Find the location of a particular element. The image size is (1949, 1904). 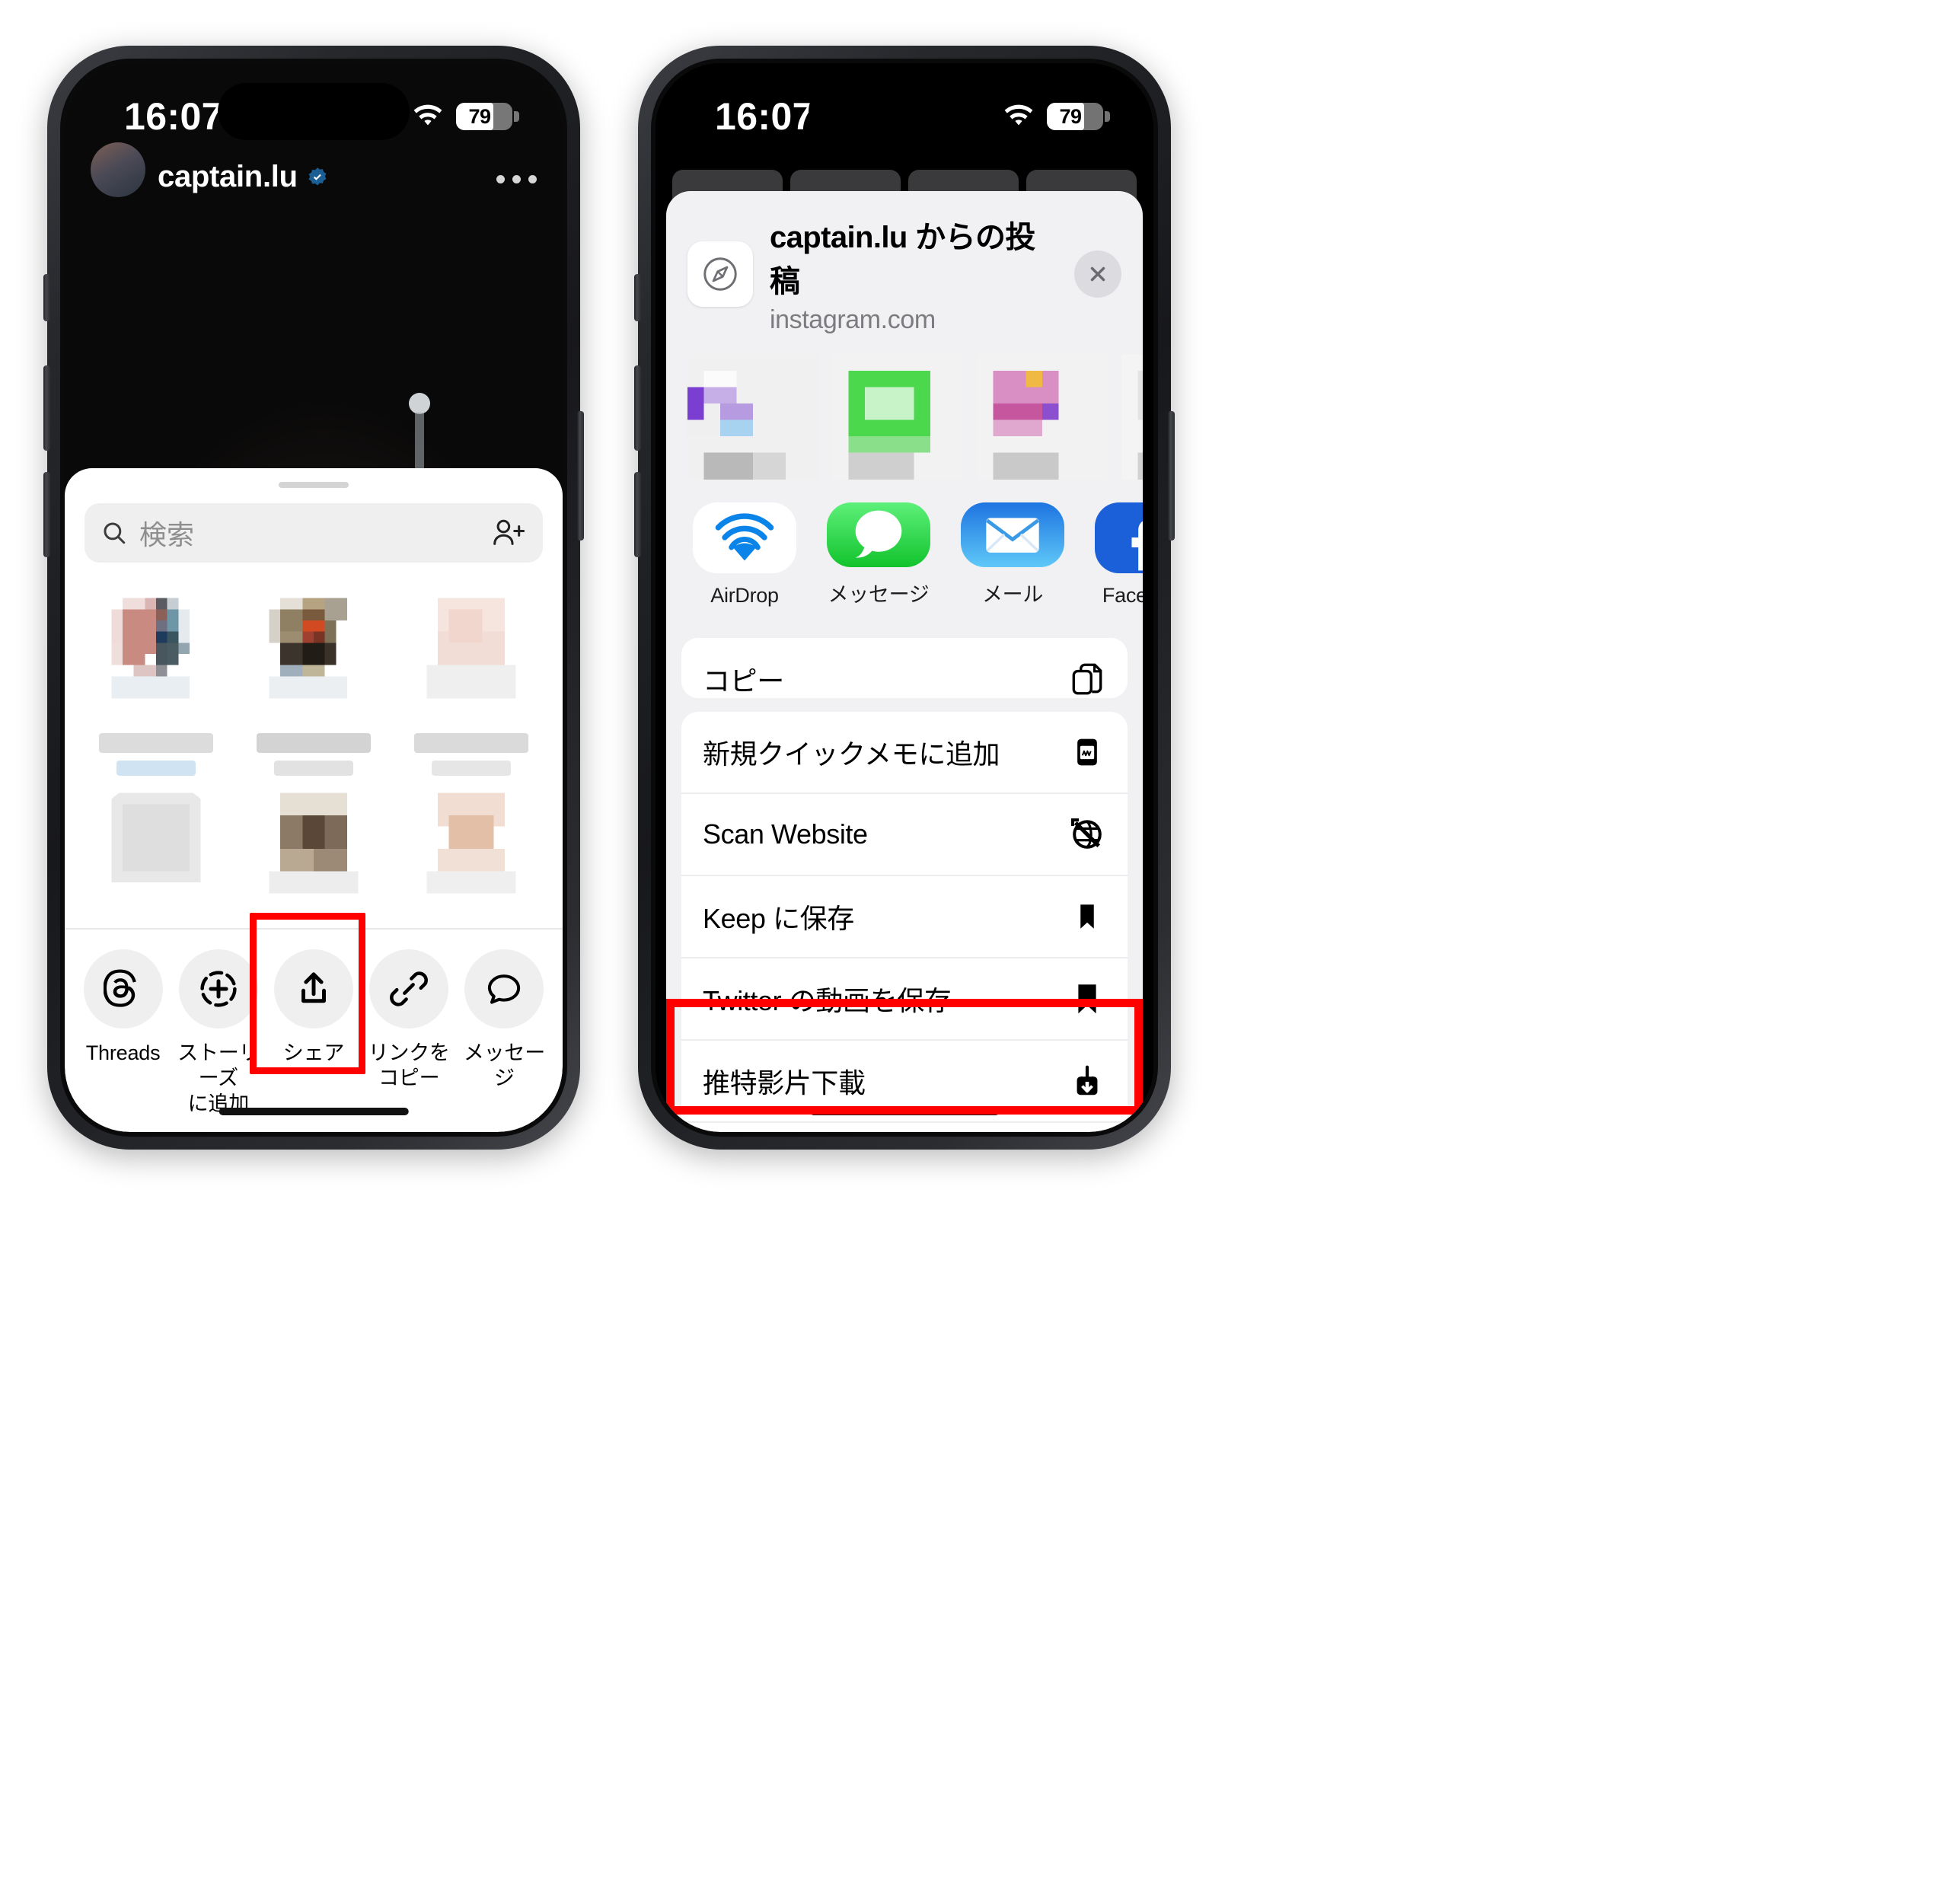

action-label: シェア is located at coordinates (313, 1052).